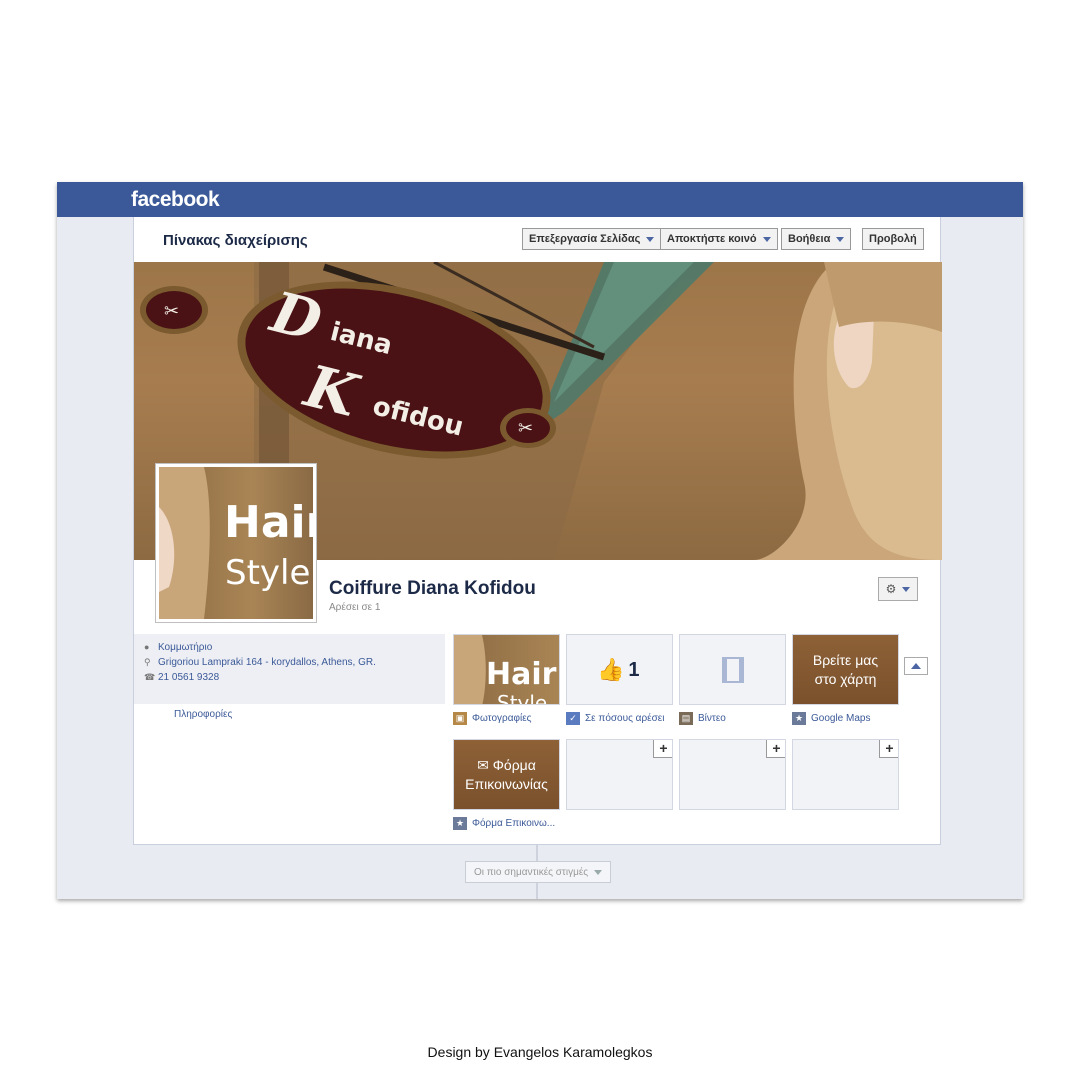 The width and height of the screenshot is (1080, 1080). I want to click on photos-tile-style: Style, so click(522, 698).